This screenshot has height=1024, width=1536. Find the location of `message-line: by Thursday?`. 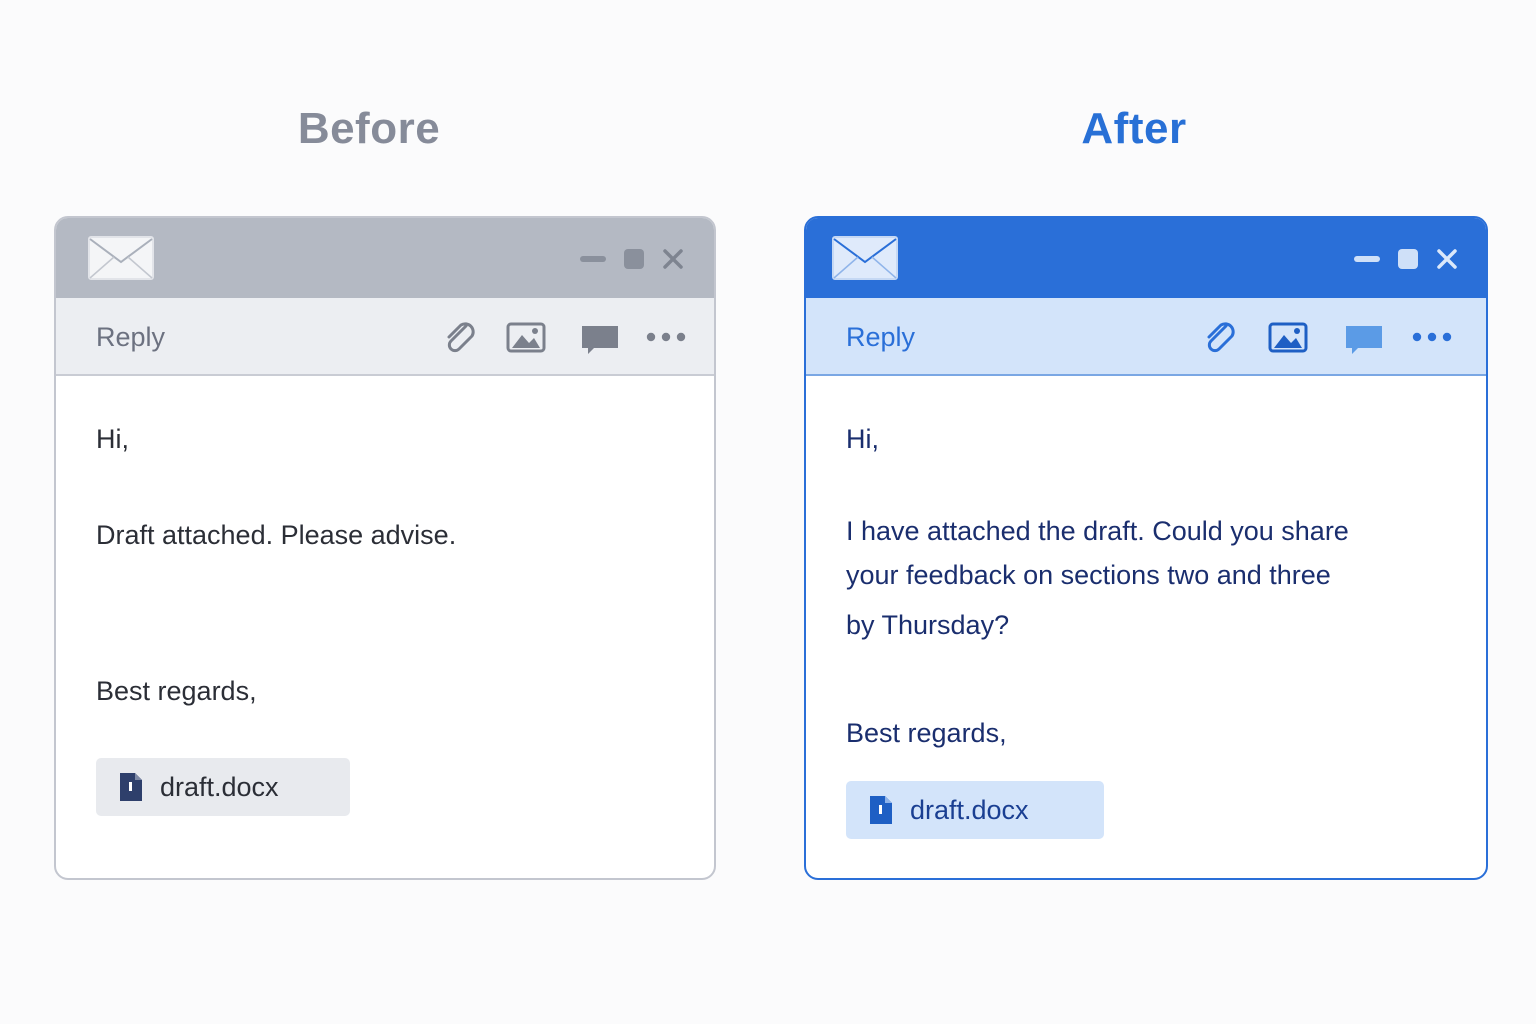

message-line: by Thursday? is located at coordinates (928, 625).